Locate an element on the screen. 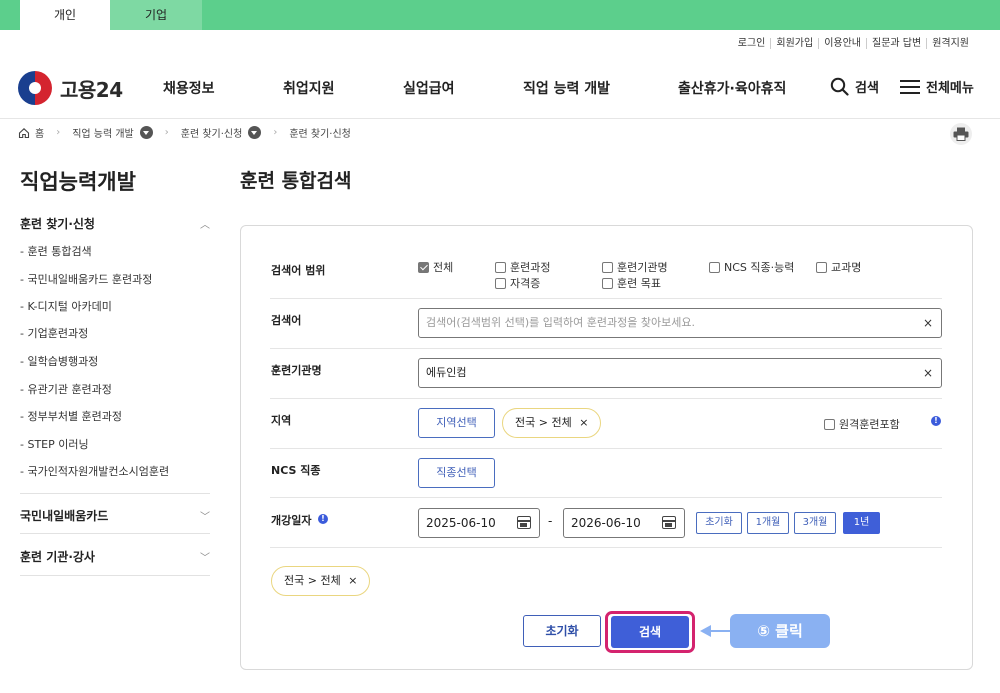 The width and height of the screenshot is (1000, 693). step-callout: ⑤ 클릭 is located at coordinates (780, 631).